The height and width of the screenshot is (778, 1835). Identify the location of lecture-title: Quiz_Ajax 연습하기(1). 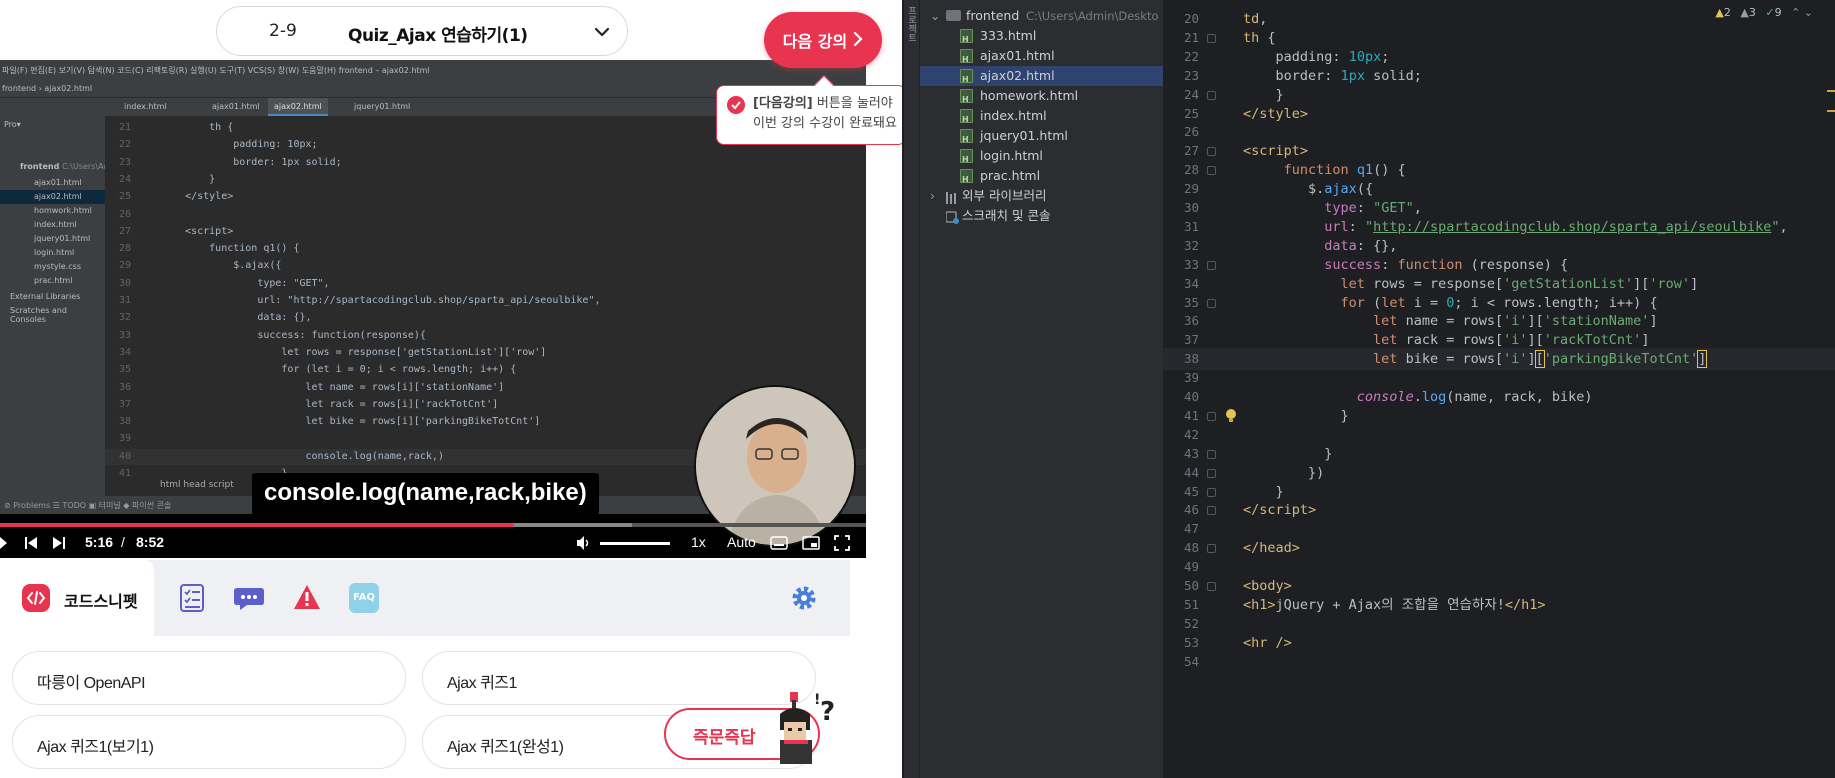
(438, 36).